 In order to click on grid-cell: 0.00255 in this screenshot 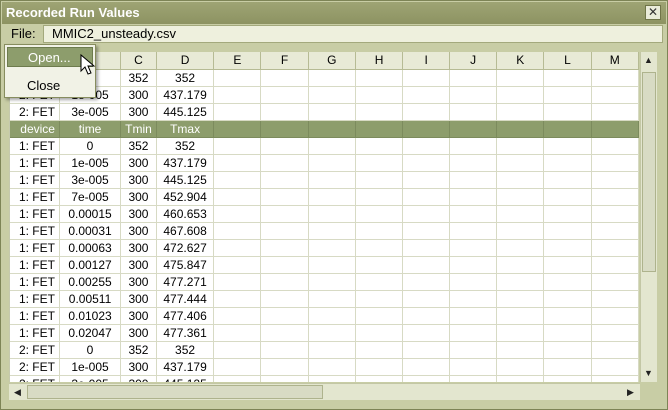, I will do `click(90, 282)`.